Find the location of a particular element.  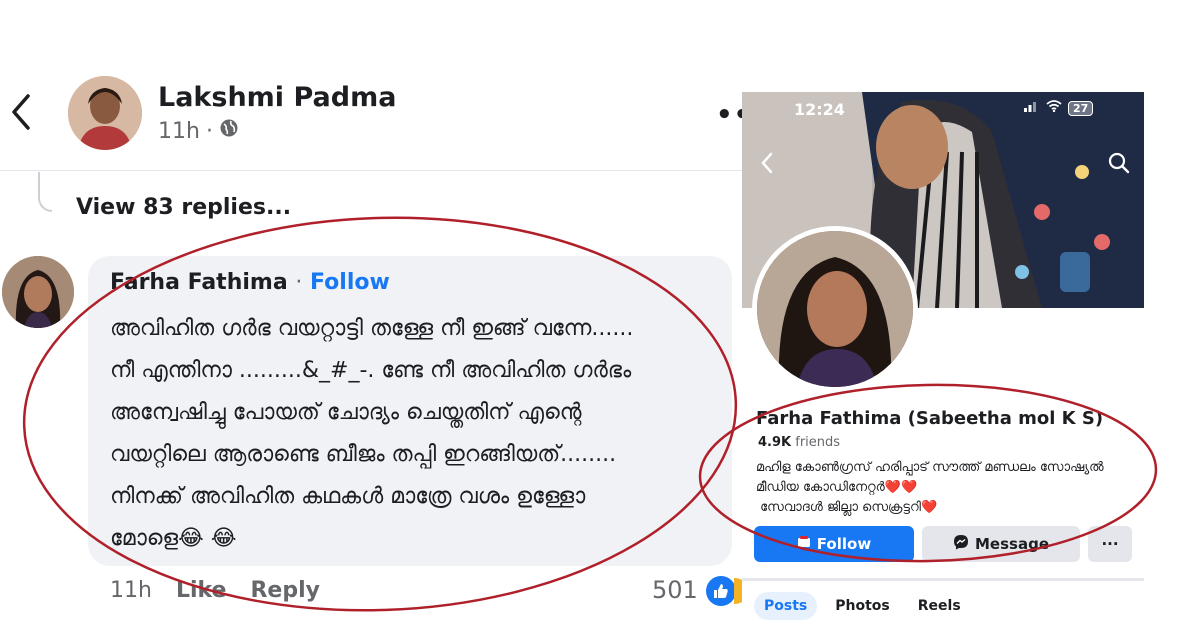

divider is located at coordinates (371, 170).